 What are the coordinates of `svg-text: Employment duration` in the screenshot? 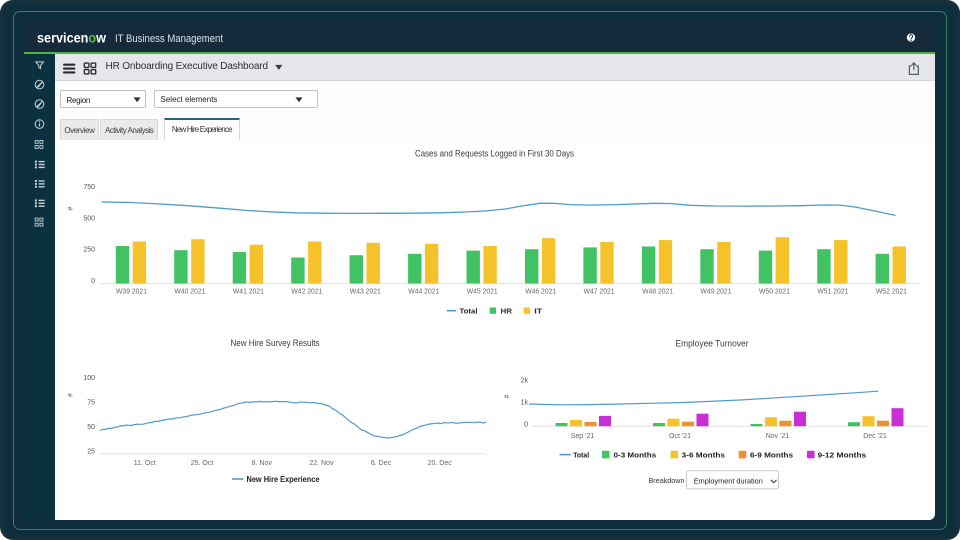 It's located at (728, 480).